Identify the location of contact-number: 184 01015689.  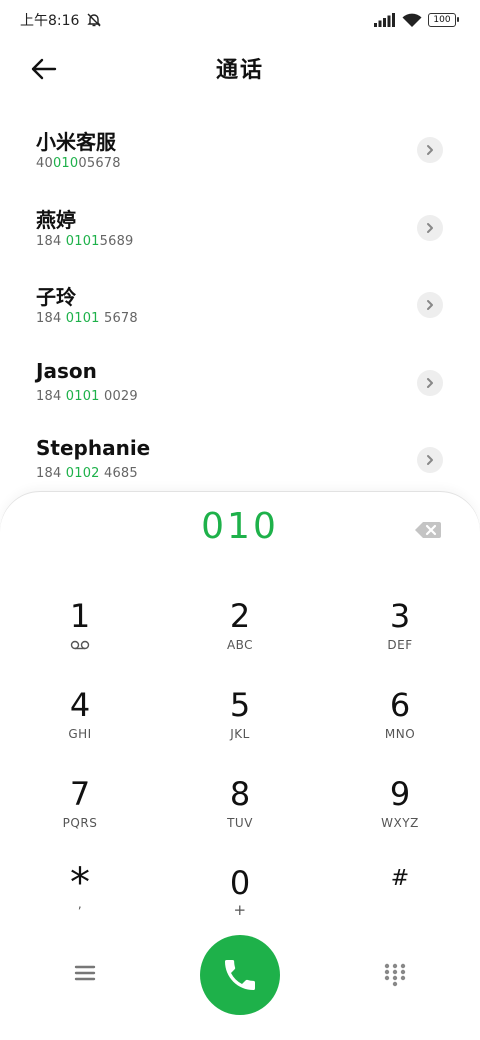
(85, 241).